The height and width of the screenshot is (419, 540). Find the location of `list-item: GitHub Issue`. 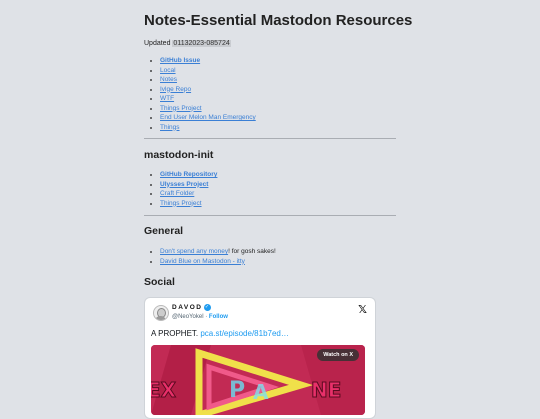

list-item: GitHub Issue is located at coordinates (208, 61).